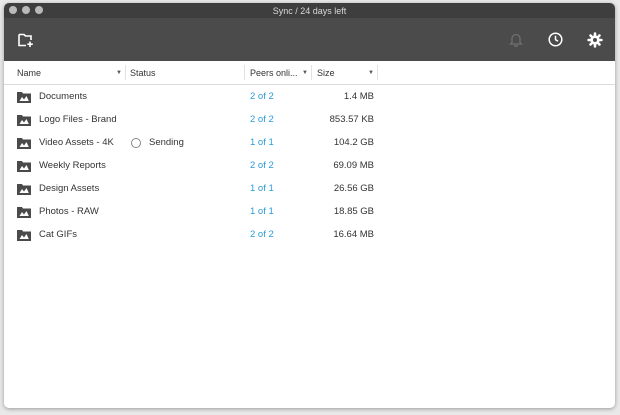  What do you see at coordinates (353, 142) in the screenshot?
I see `folder-size: 104.2 GB` at bounding box center [353, 142].